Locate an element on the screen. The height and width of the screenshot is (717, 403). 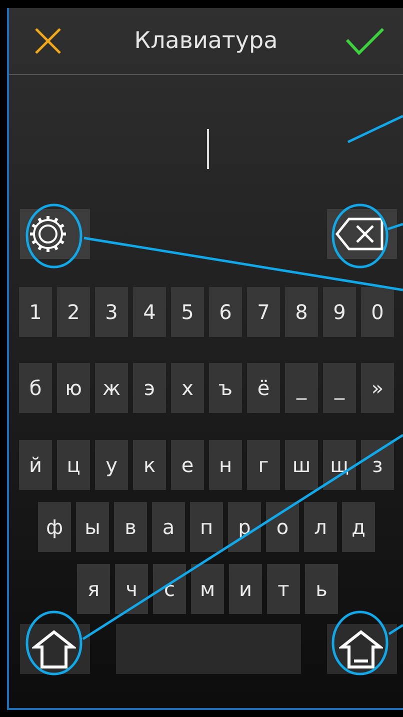
key: я is located at coordinates (93, 589).